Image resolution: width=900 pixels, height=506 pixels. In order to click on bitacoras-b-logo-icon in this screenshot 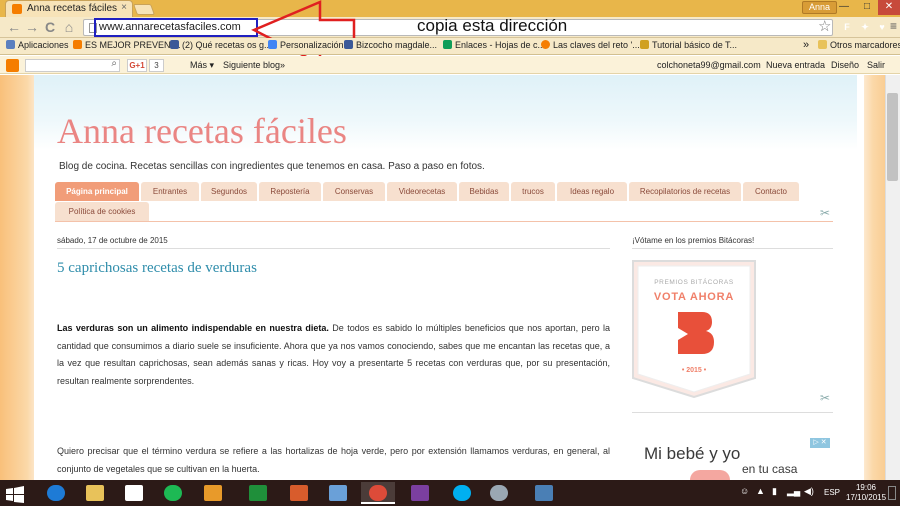, I will do `click(696, 333)`.